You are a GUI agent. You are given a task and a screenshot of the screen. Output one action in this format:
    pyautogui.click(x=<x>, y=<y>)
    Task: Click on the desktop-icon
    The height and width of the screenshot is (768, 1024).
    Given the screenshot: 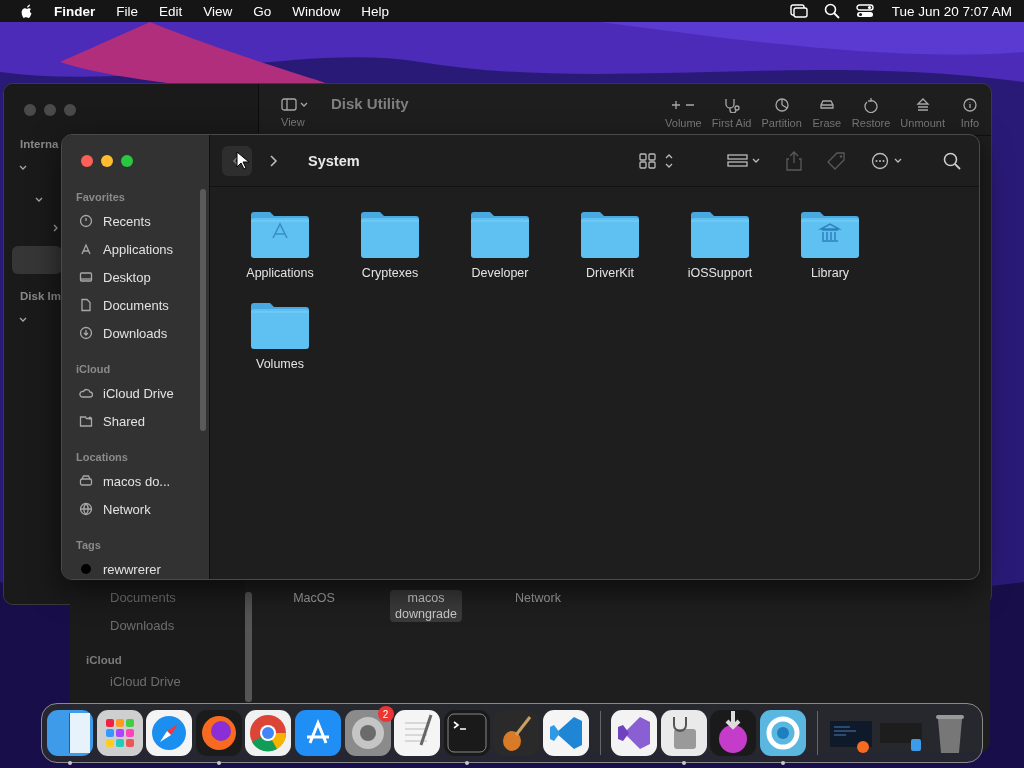 What is the action you would take?
    pyautogui.click(x=86, y=277)
    